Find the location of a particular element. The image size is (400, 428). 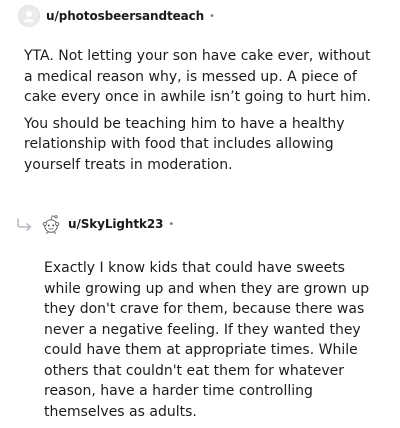

comment-header: u/SkyLightk23 • is located at coordinates (200, 224).